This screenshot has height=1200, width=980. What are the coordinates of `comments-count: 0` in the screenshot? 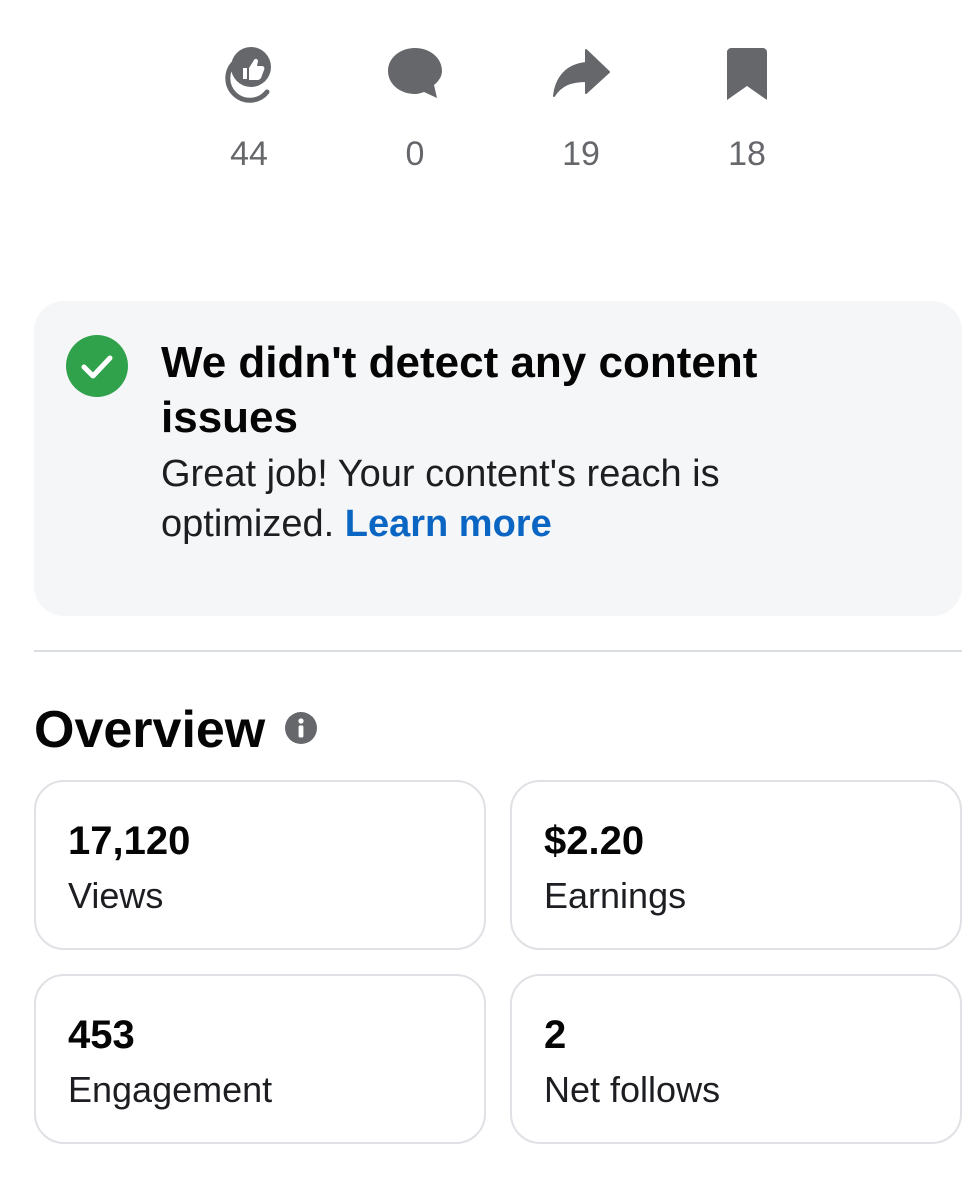 It's located at (415, 154).